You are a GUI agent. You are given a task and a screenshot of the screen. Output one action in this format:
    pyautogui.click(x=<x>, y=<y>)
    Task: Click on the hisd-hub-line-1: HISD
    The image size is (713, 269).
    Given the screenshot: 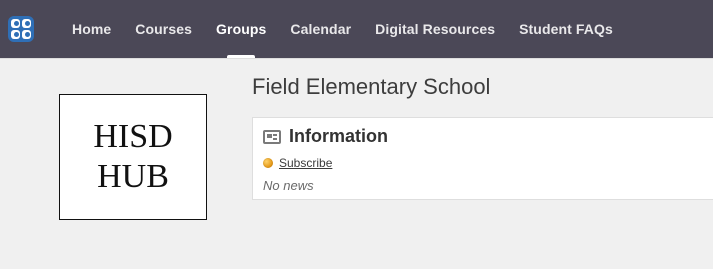 What is the action you would take?
    pyautogui.click(x=133, y=136)
    